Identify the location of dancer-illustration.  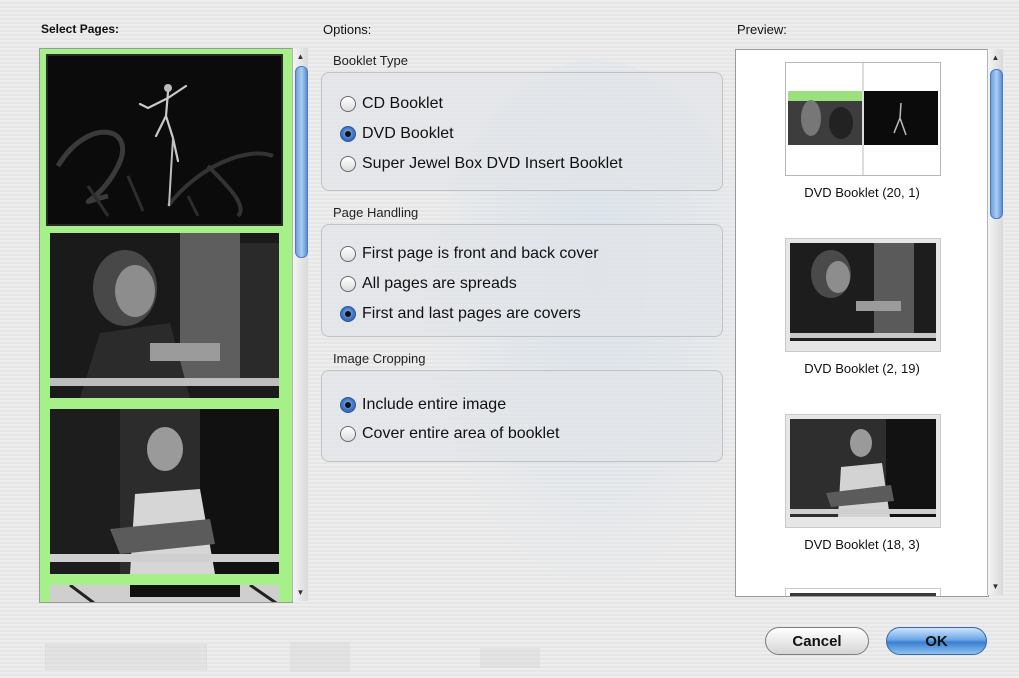
(164, 140).